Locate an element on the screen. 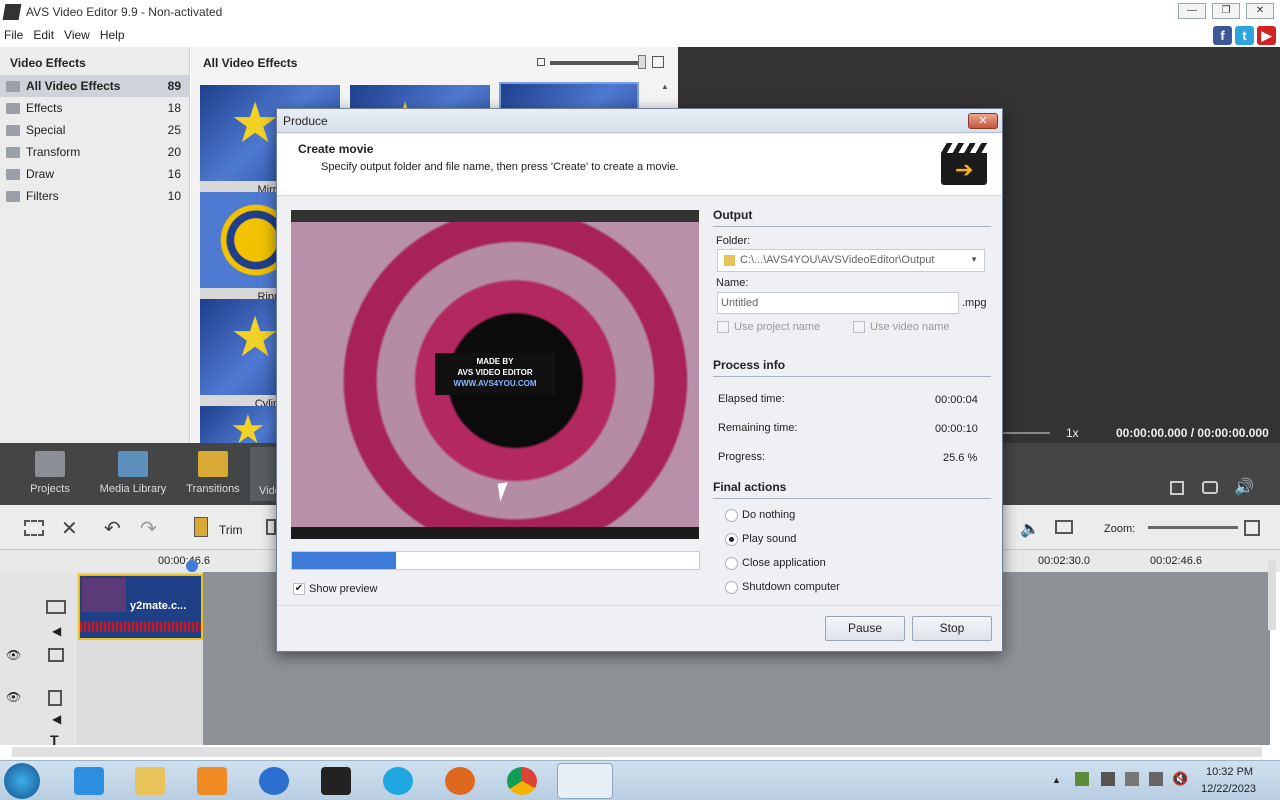  scroll-up-icon: ▲ is located at coordinates (666, 87).